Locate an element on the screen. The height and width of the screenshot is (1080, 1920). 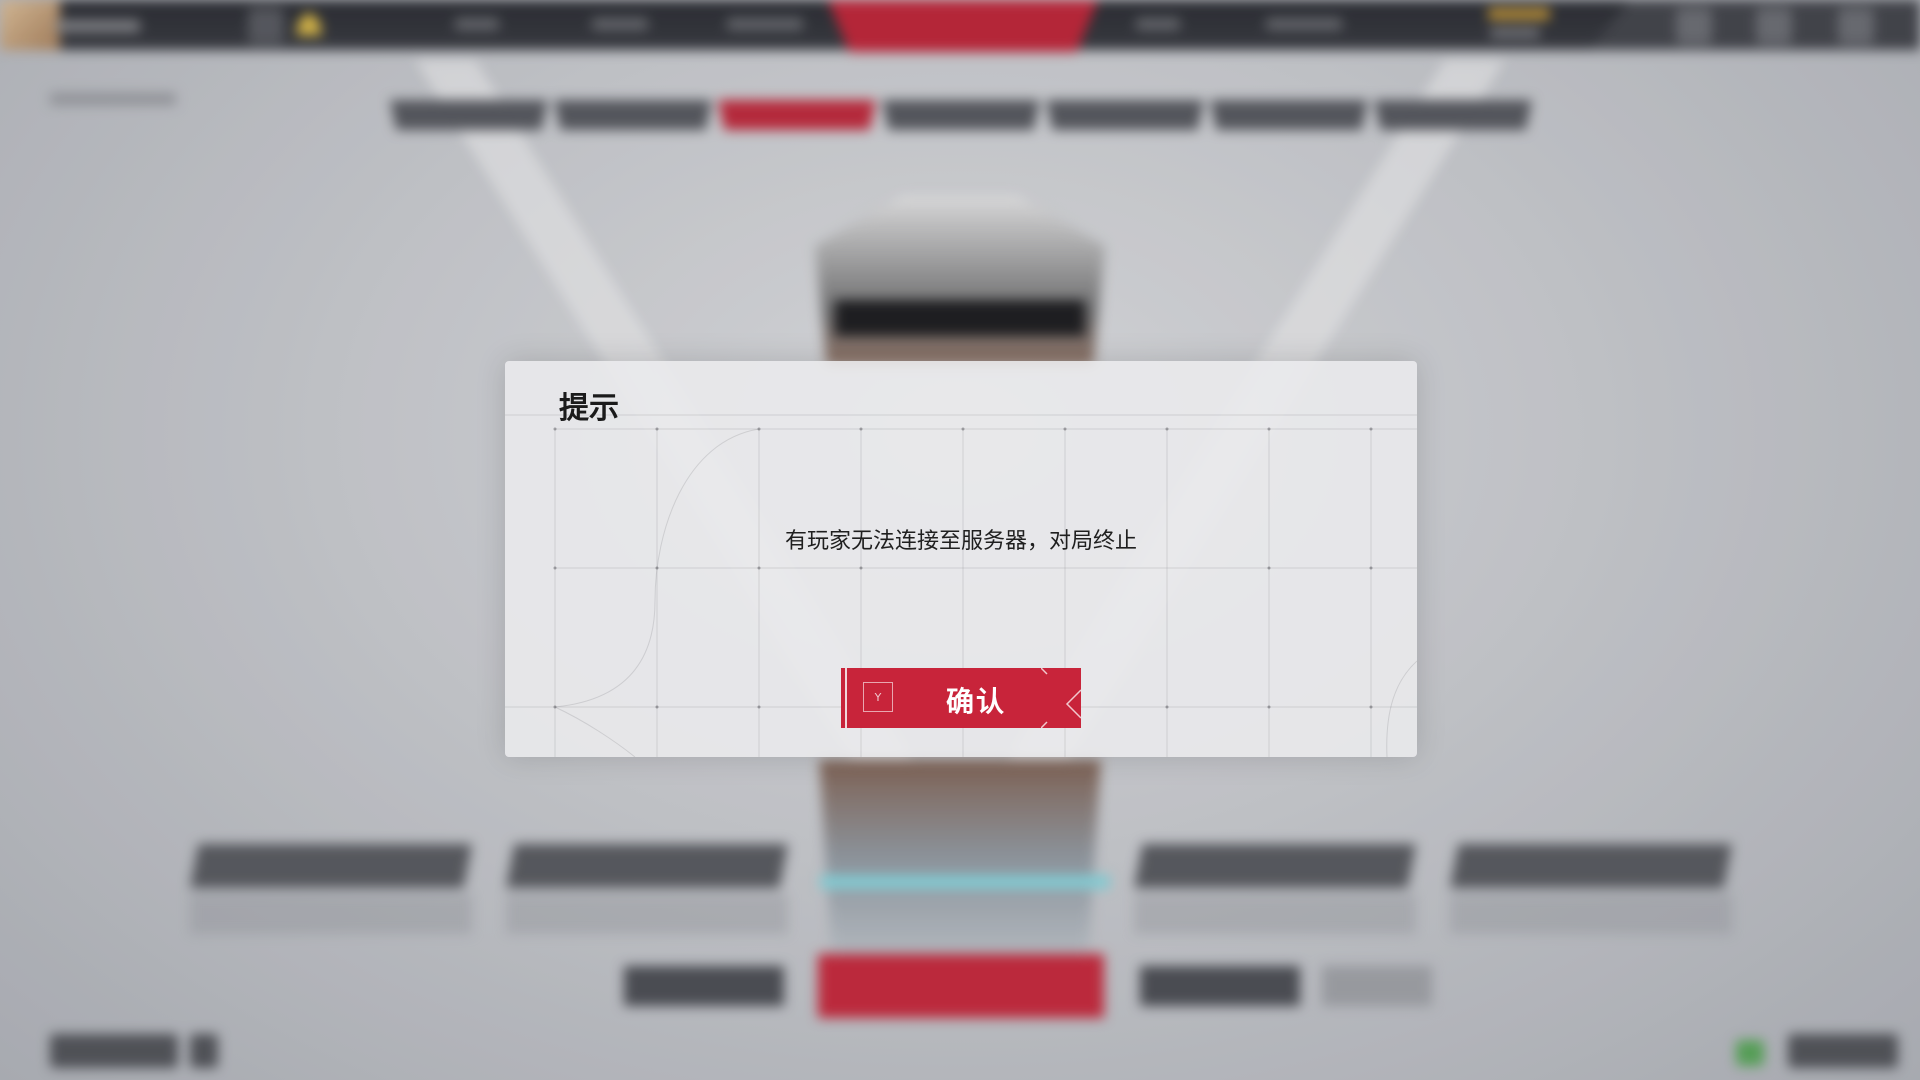
dialog-message: 有玩家无法连接至服务器，对局终止 is located at coordinates (960, 541).